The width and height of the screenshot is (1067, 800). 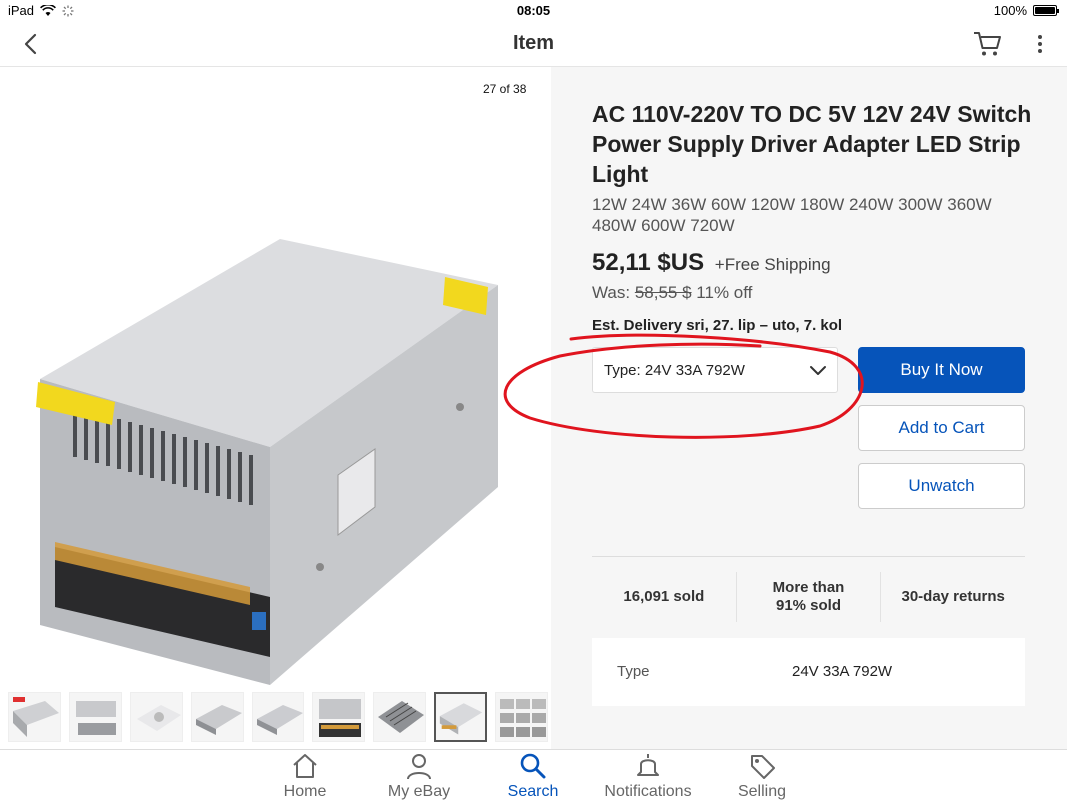 What do you see at coordinates (1046, 10) in the screenshot?
I see `battery-icon` at bounding box center [1046, 10].